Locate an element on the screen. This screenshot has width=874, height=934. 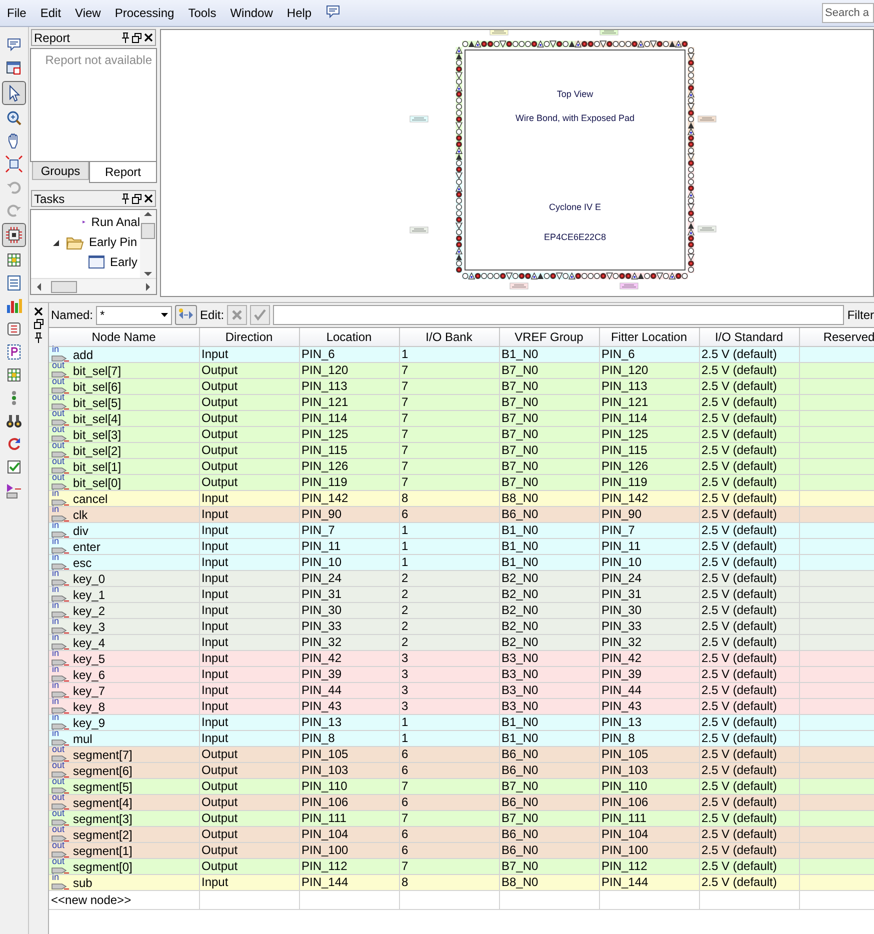
table-row: in key_3 Input PIN_33 2 B2_N0 PIN_33 2.5 V (default) is located at coordinates (461, 626).